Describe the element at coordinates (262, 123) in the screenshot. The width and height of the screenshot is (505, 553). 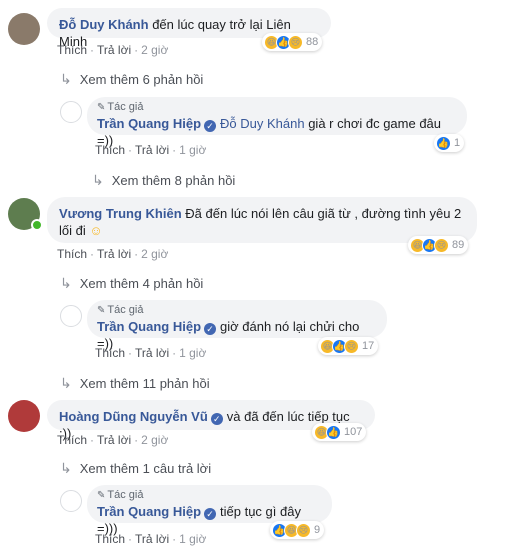
I see `mention-link: Đỗ Duy Khánh` at that location.